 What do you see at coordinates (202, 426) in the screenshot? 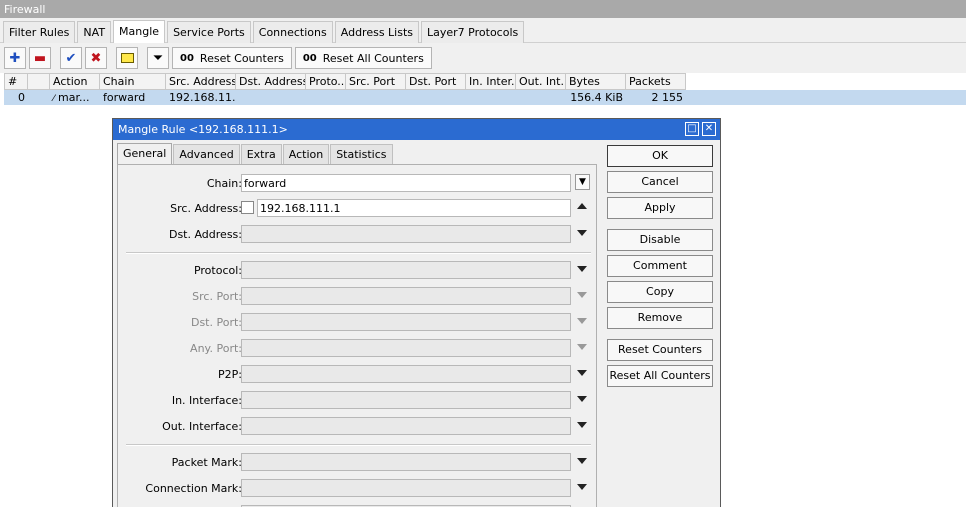
I see `out-interface-label: Out. Interface:` at bounding box center [202, 426].